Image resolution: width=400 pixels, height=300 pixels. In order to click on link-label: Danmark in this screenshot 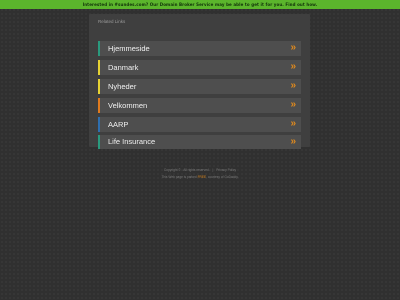, I will do `click(123, 67)`.